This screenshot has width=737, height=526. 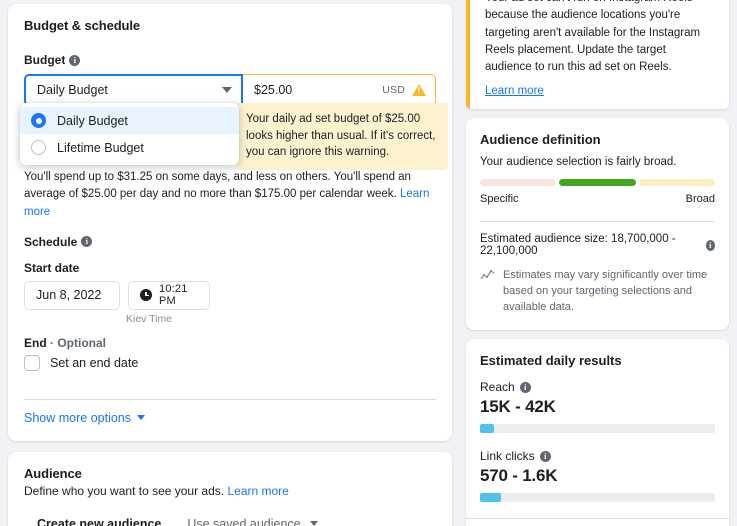 I want to click on clock-icon, so click(x=146, y=295).